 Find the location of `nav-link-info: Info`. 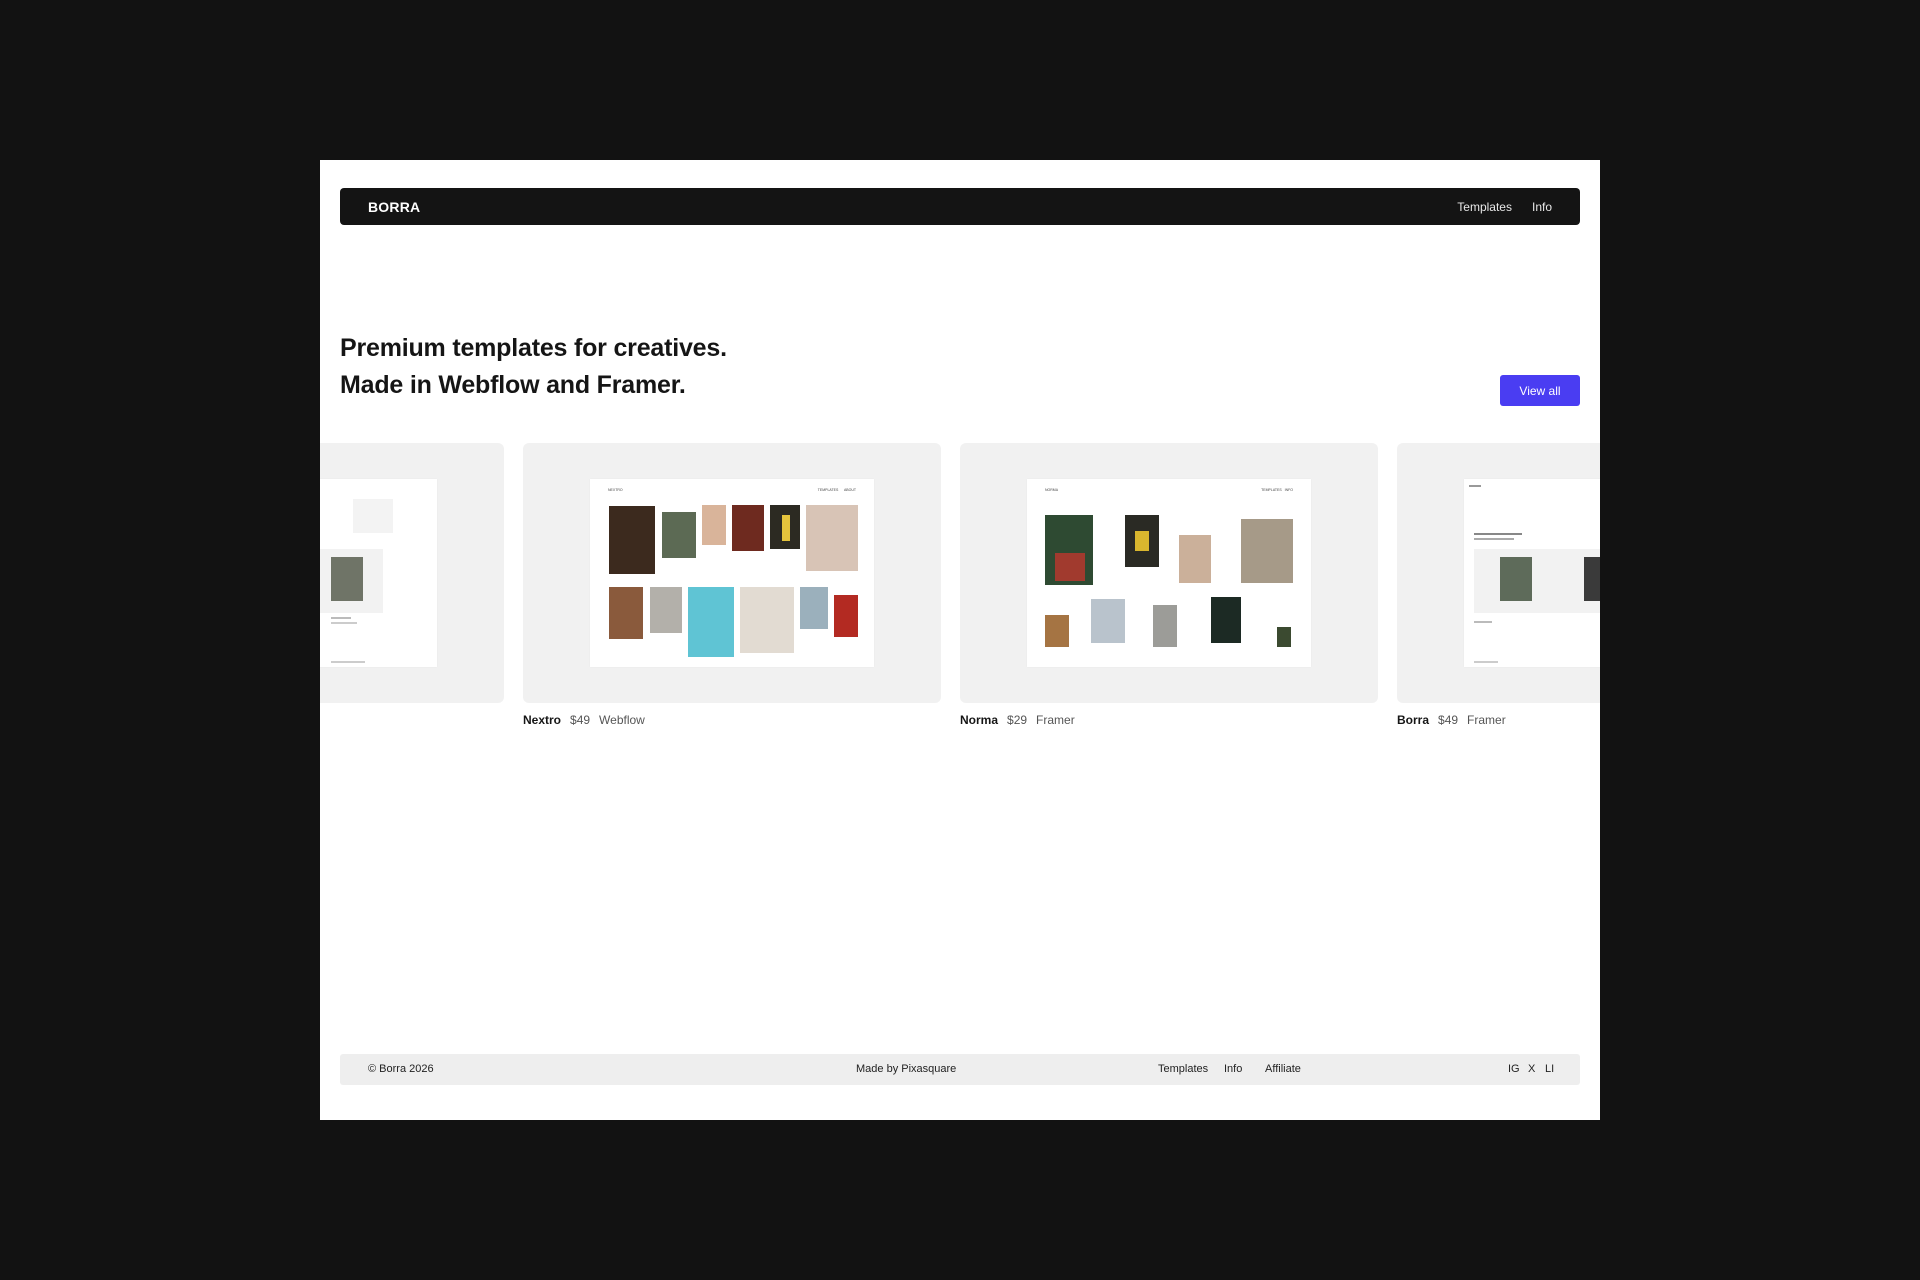

nav-link-info: Info is located at coordinates (1542, 207).